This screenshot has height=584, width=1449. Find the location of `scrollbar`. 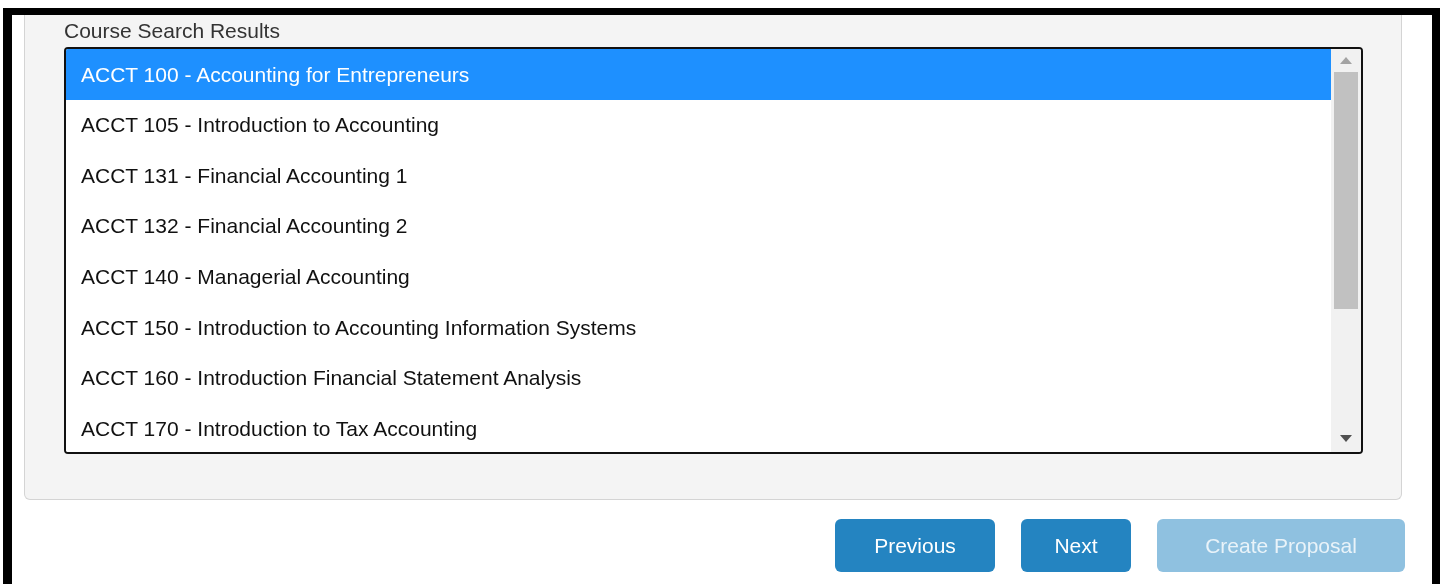

scrollbar is located at coordinates (1346, 250).